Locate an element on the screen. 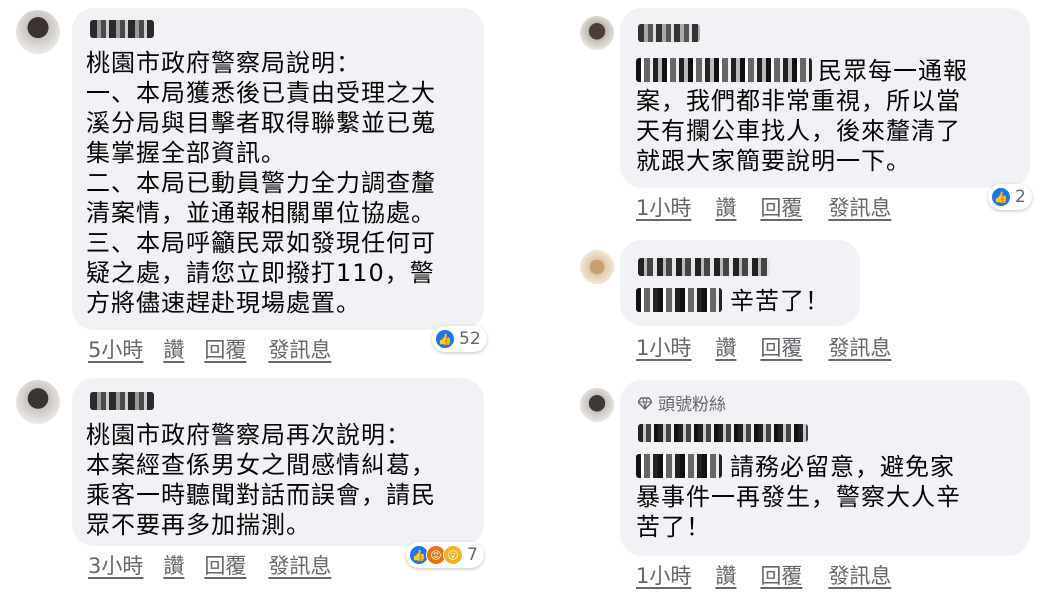 The width and height of the screenshot is (1060, 596). time-link: 5小時 is located at coordinates (115, 349).